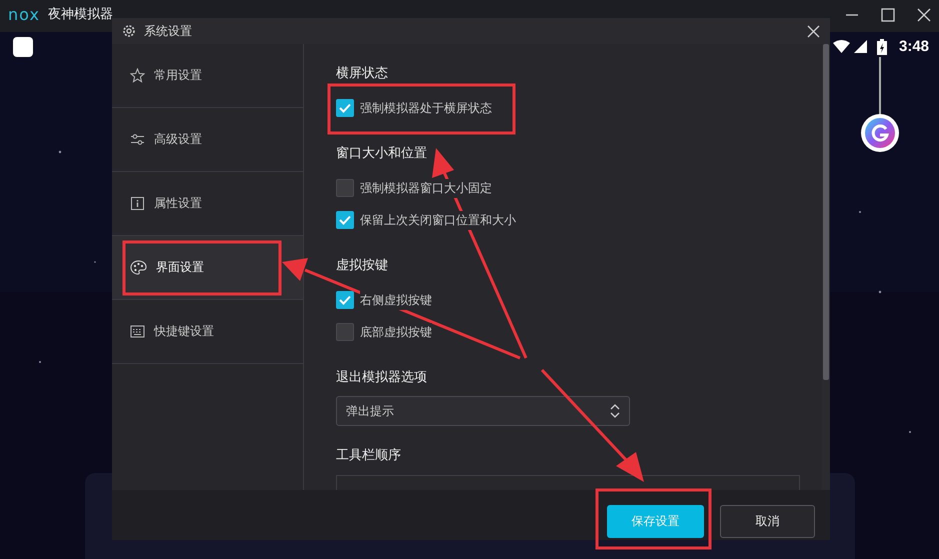  Describe the element at coordinates (438, 220) in the screenshot. I see `checkbox-label: 保留上次关闭窗口位置和大小` at that location.